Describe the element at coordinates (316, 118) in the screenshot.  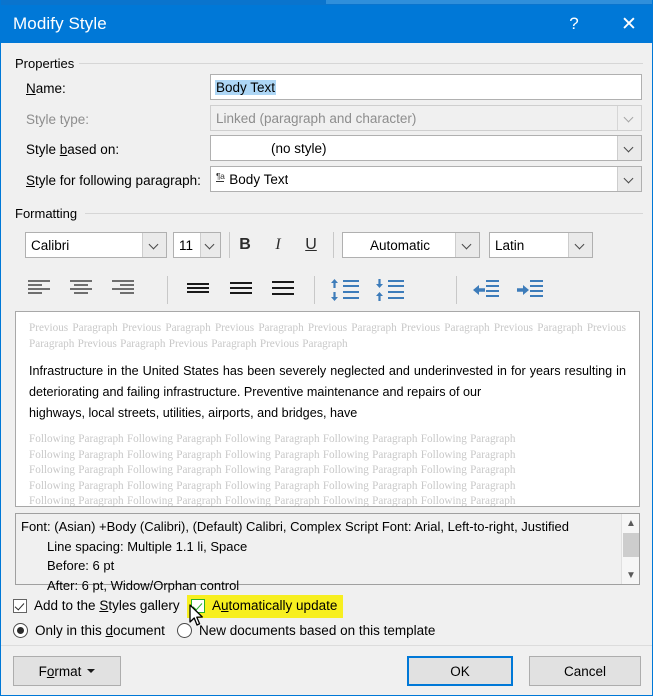
I see `style-type-value: Linked (paragraph and character)` at that location.